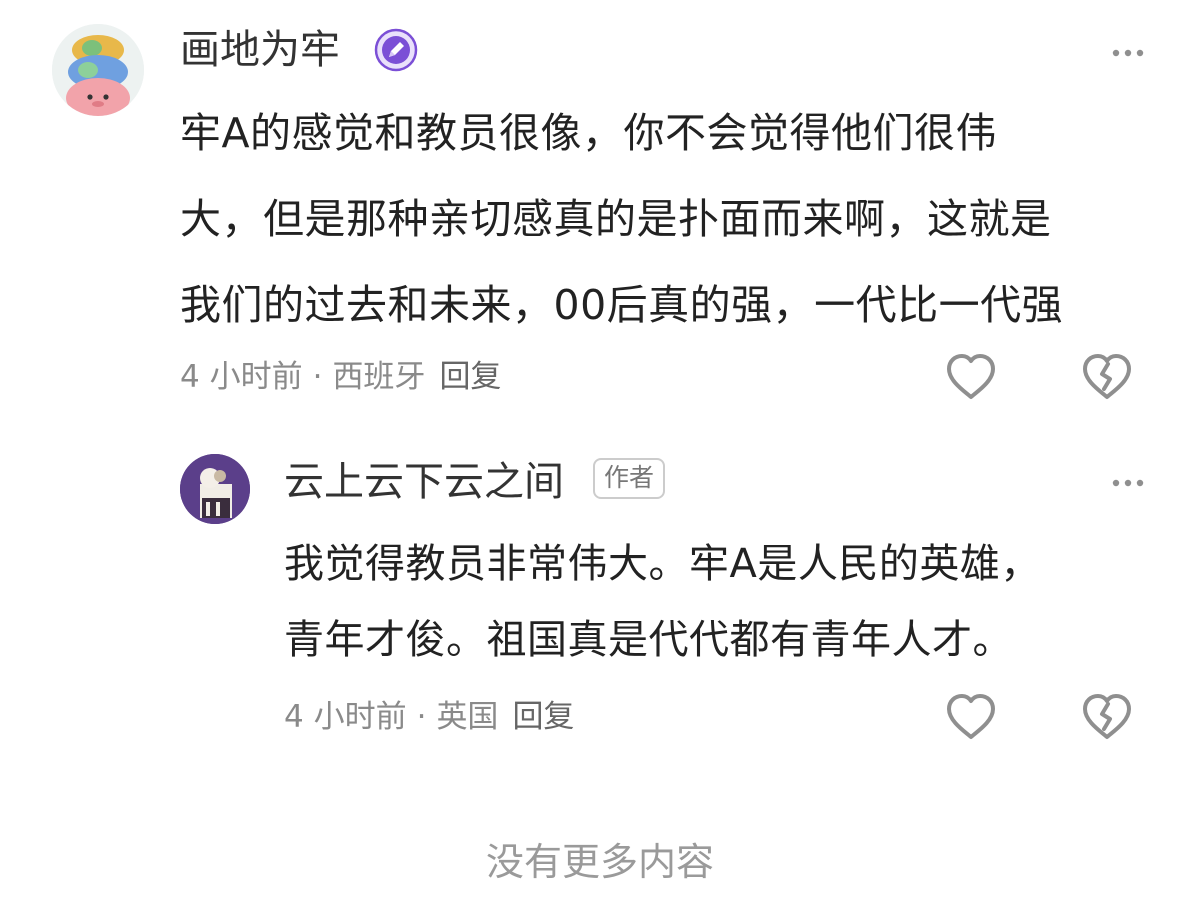  Describe the element at coordinates (260, 50) in the screenshot. I see `username: 画地为牢` at that location.